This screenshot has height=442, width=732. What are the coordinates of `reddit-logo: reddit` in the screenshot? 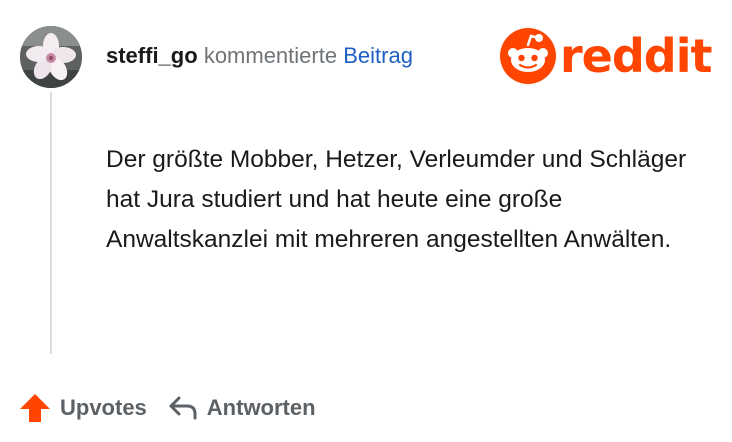 It's located at (606, 56).